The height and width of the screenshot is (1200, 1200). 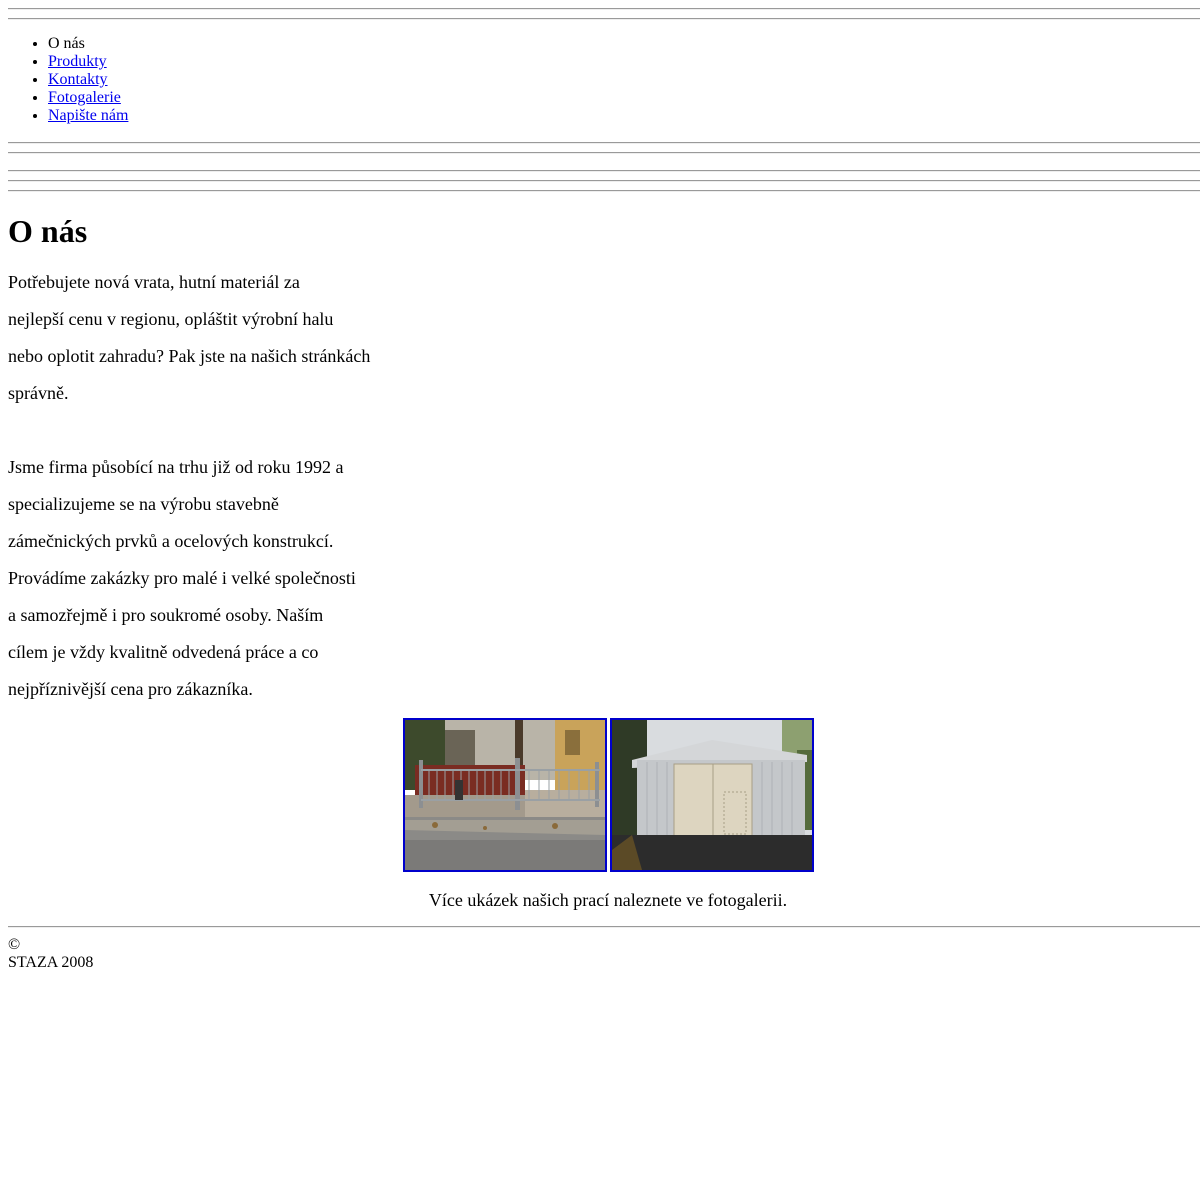 I want to click on footer: © STAZA 2008, so click(x=50, y=954).